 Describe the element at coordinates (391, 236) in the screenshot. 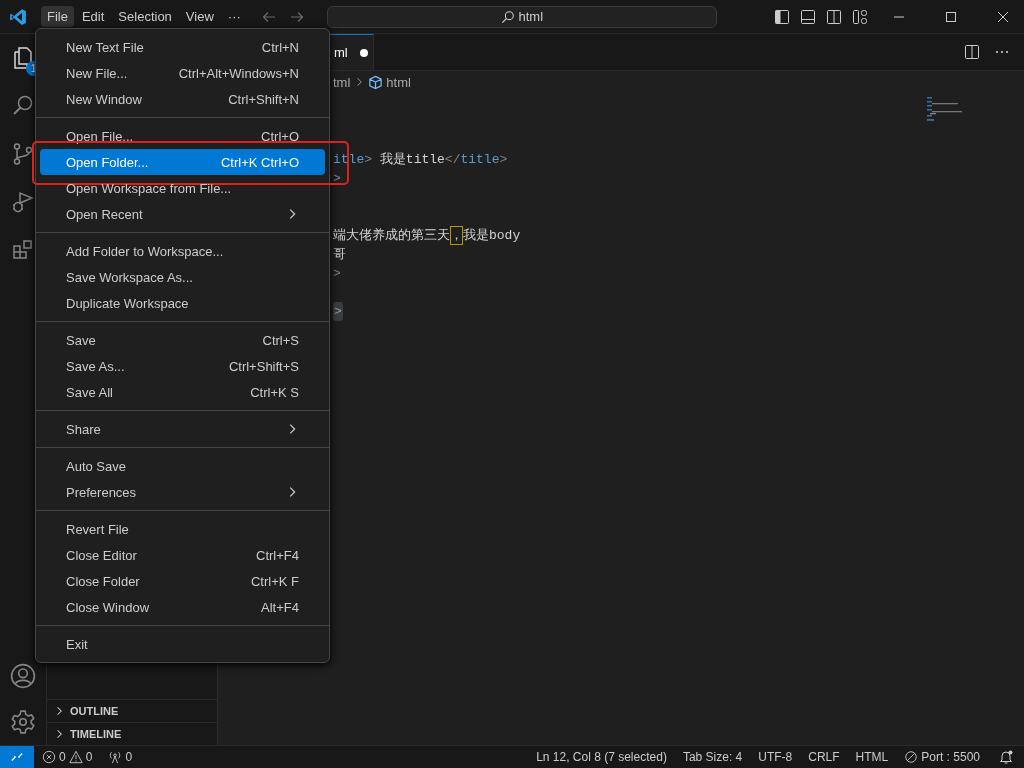

I see `code-text: 端大佬养成的第三天` at that location.